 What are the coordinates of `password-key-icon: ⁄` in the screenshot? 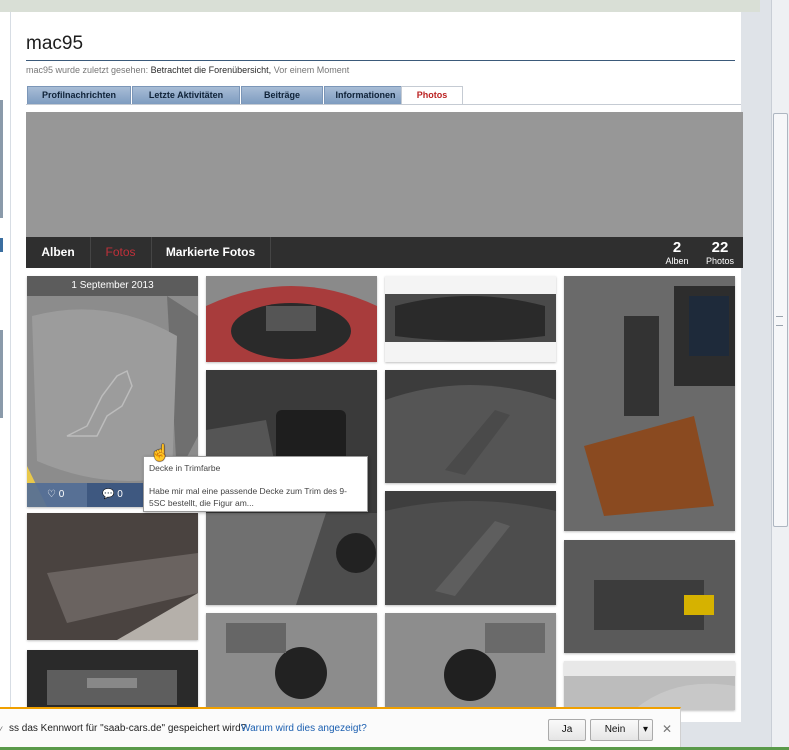 It's located at (1, 730).